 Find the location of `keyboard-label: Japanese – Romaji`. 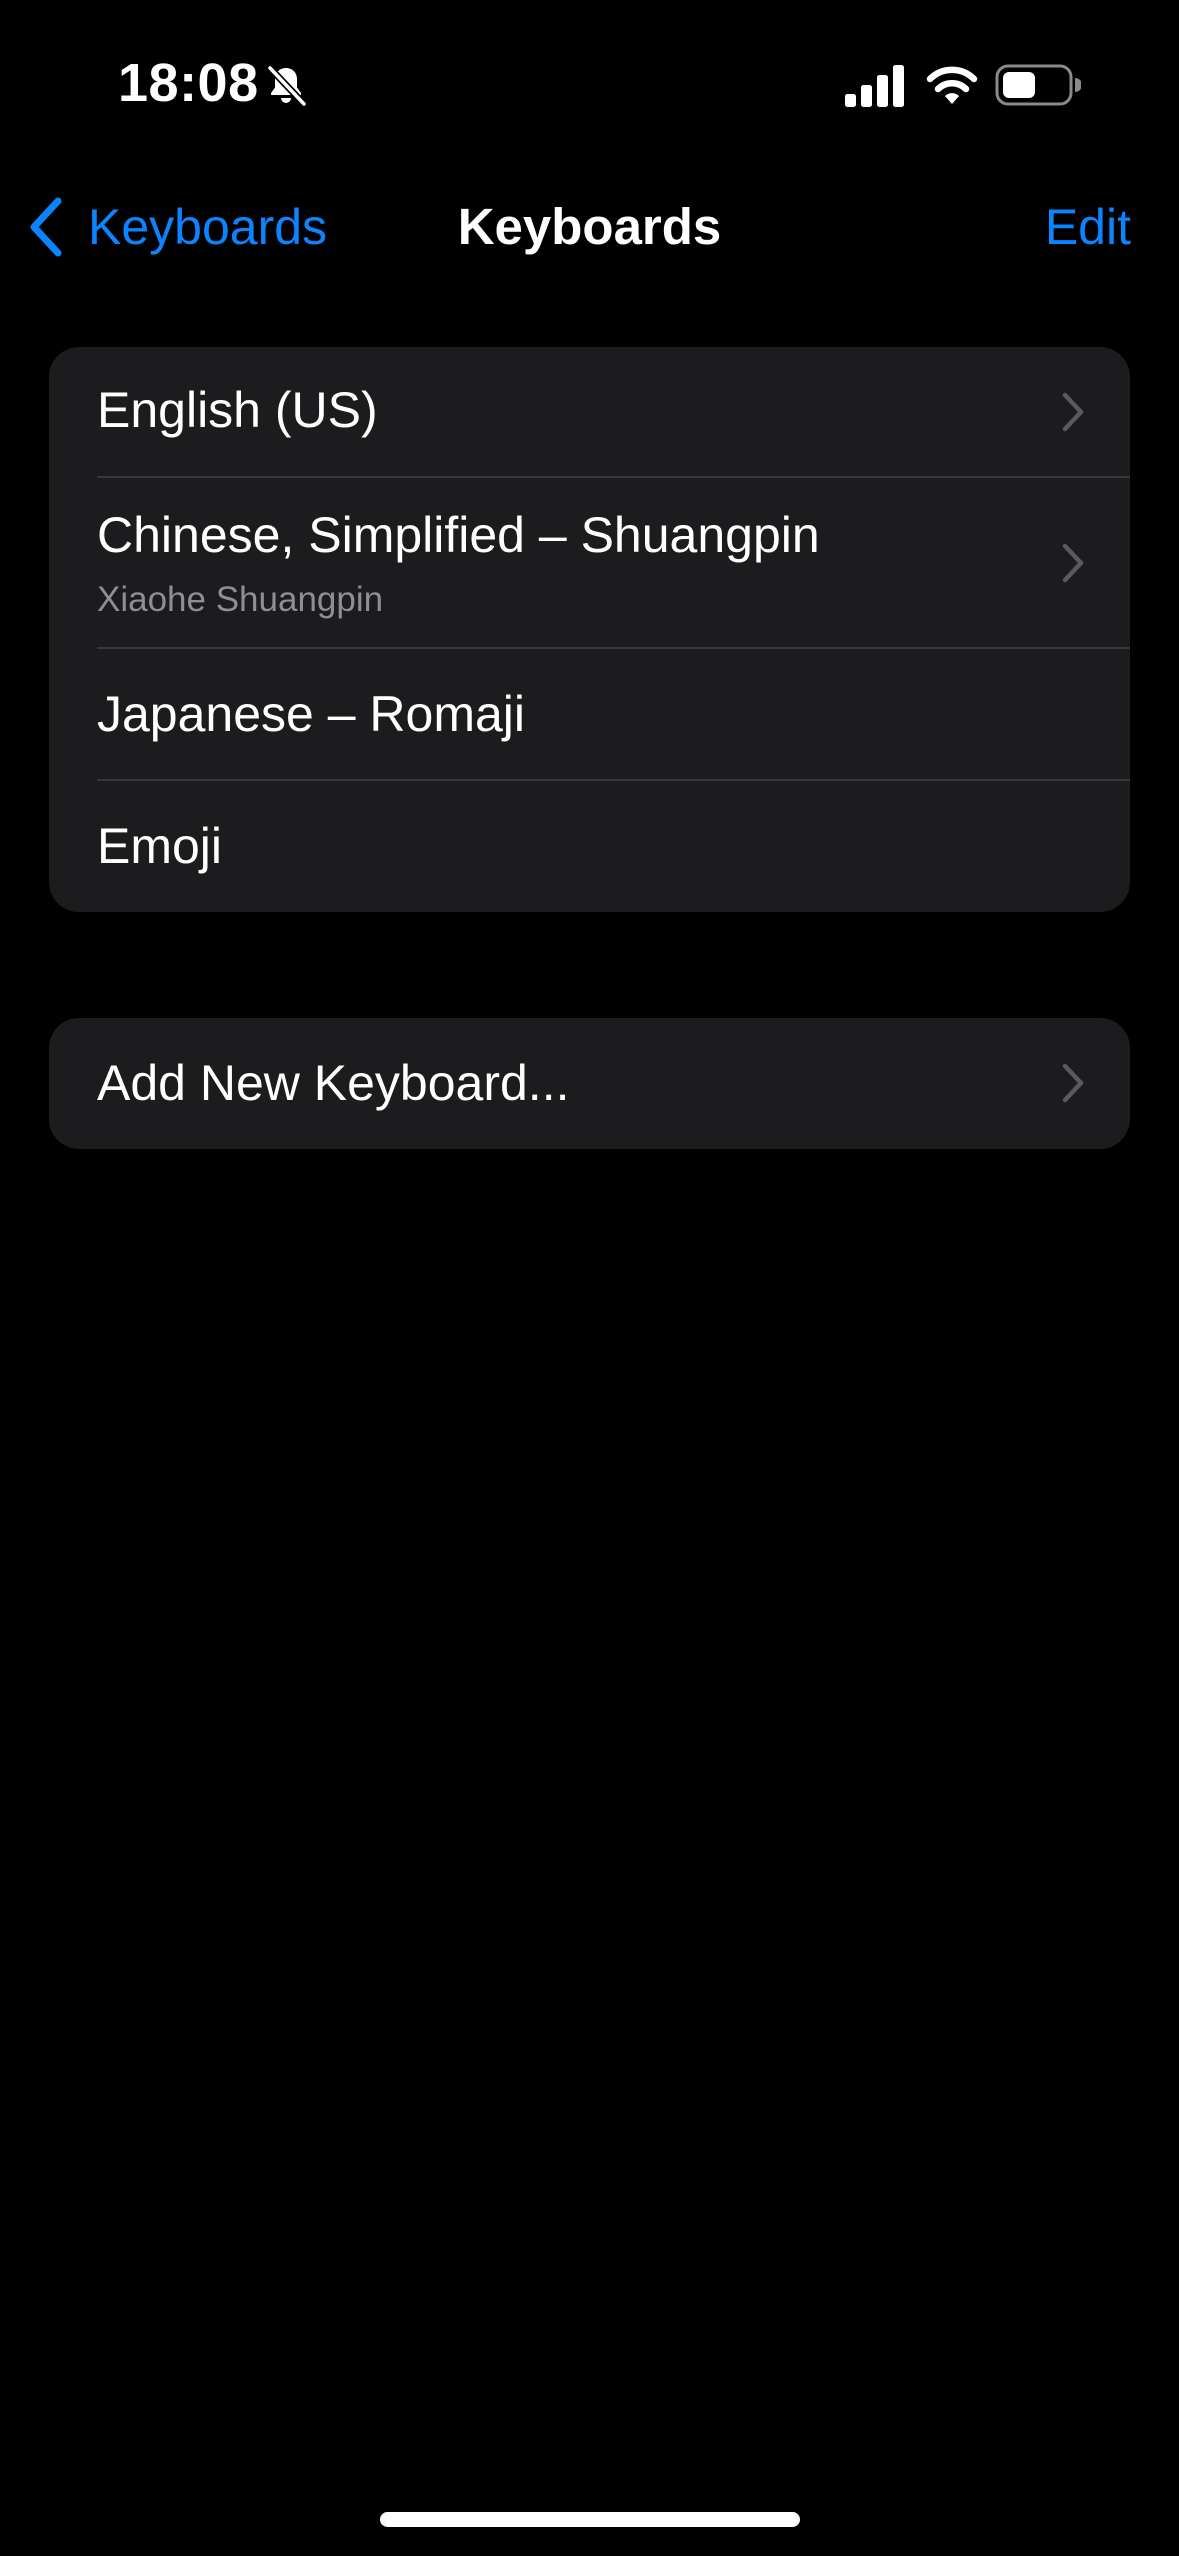

keyboard-label: Japanese – Romaji is located at coordinates (311, 714).